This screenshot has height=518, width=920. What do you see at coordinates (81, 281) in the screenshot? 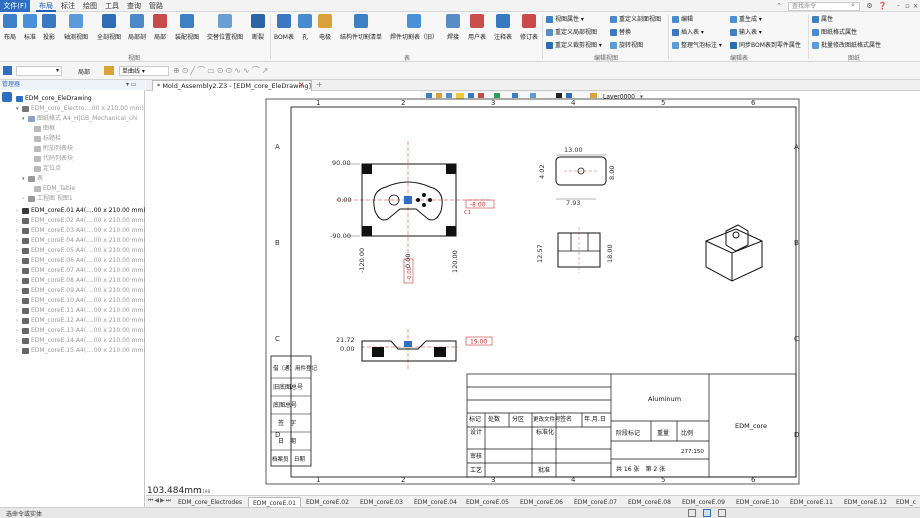
I see `tree-item: › EDM_coreE.08 A4(....00 x 210.00 mm)` at bounding box center [81, 281].